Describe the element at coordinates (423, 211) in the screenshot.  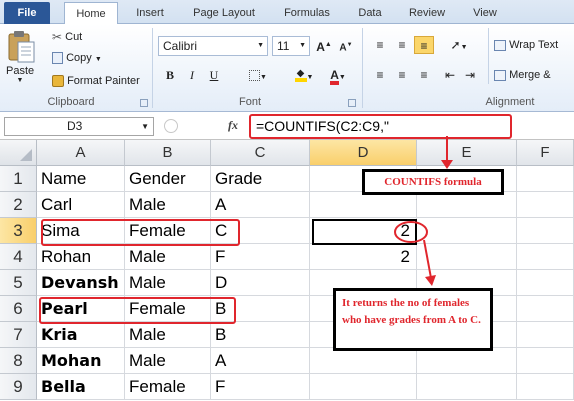
I see `annotation-arrows` at that location.